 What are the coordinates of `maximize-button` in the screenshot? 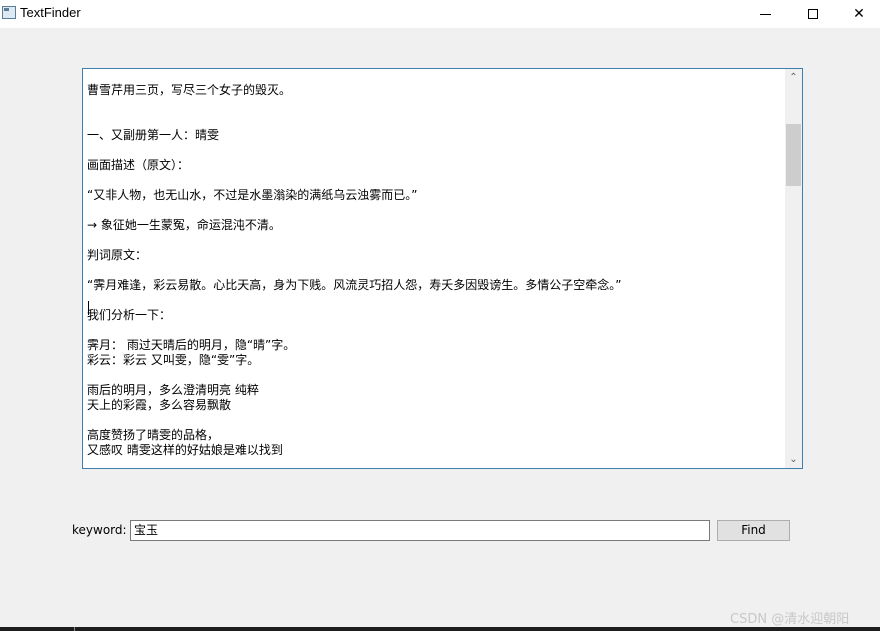 It's located at (813, 14).